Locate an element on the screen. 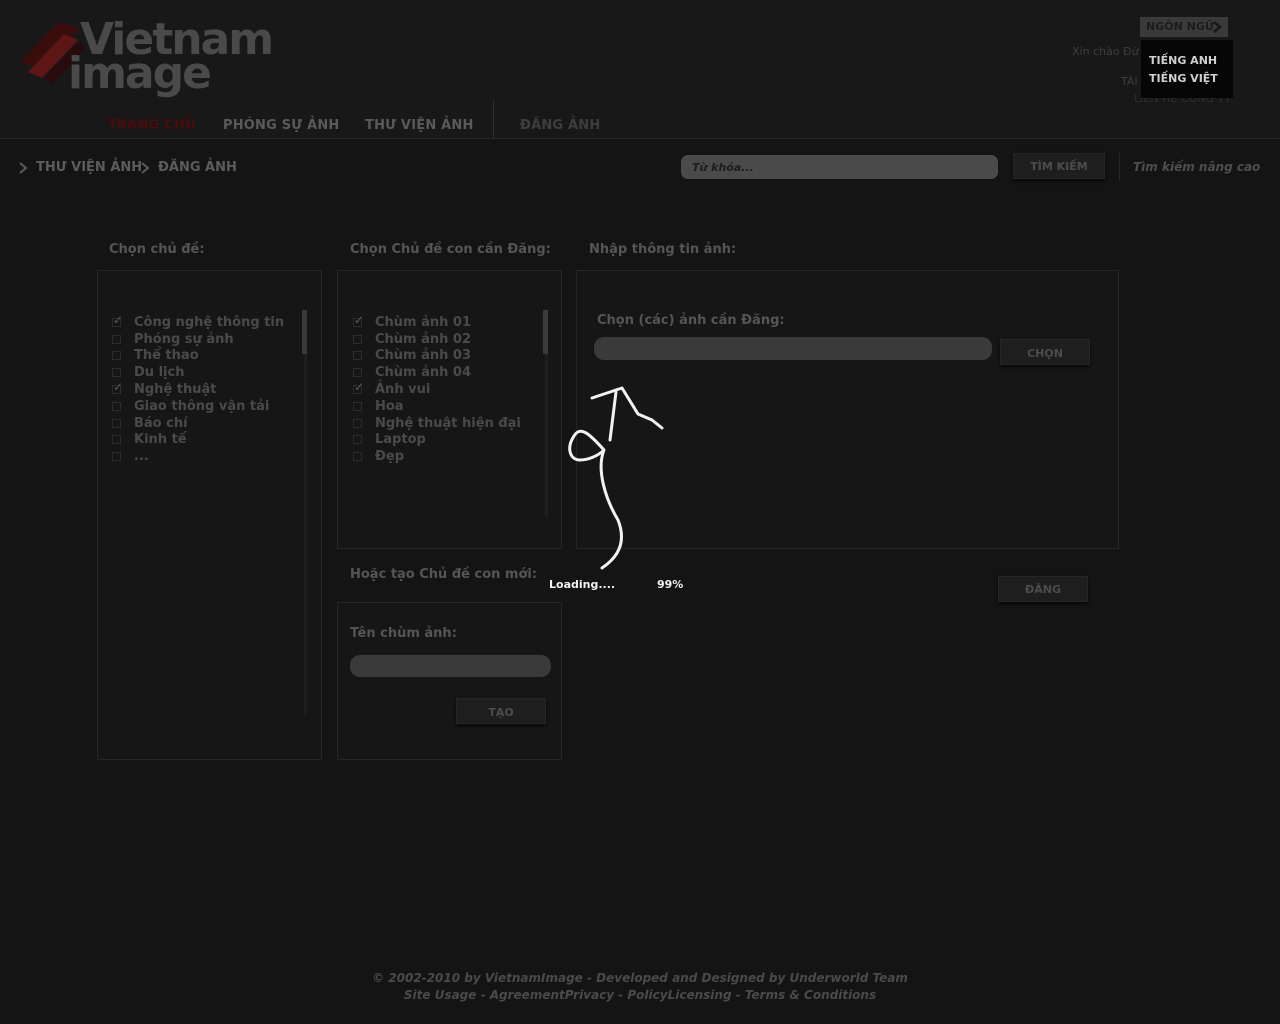  topic-item: Thể thao is located at coordinates (202, 356).